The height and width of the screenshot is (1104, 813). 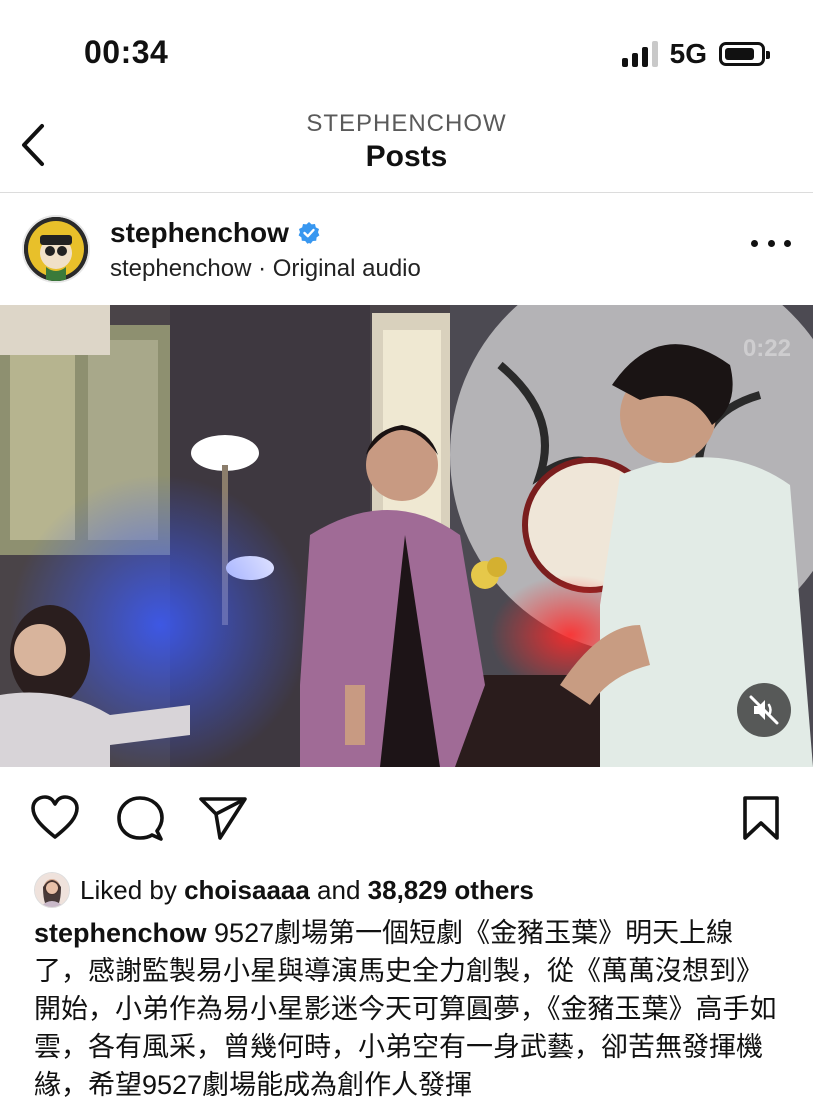 What do you see at coordinates (223, 818) in the screenshot?
I see `paper-plane-icon` at bounding box center [223, 818].